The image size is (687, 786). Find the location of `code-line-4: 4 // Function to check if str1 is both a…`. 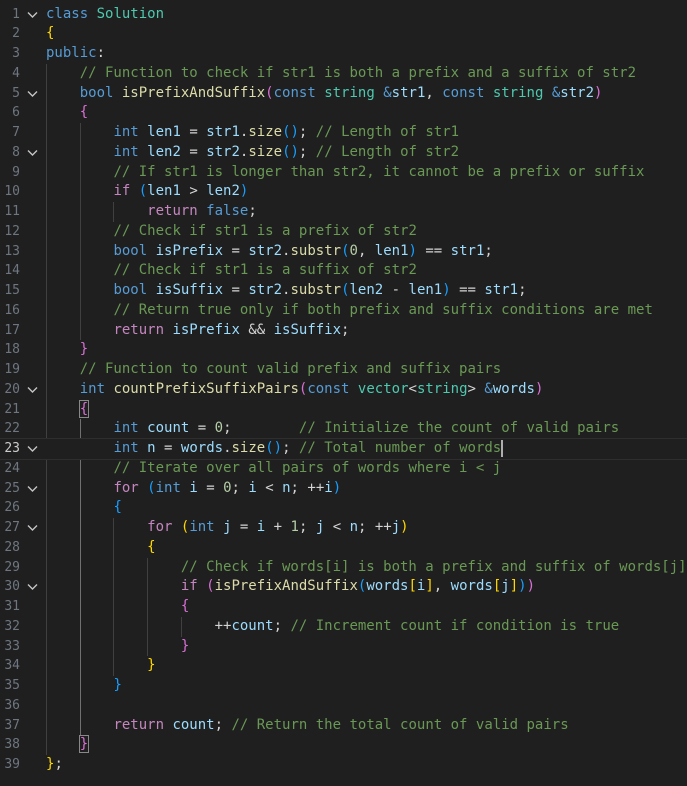

code-line-4: 4 // Function to check if str1 is both a… is located at coordinates (343, 74).